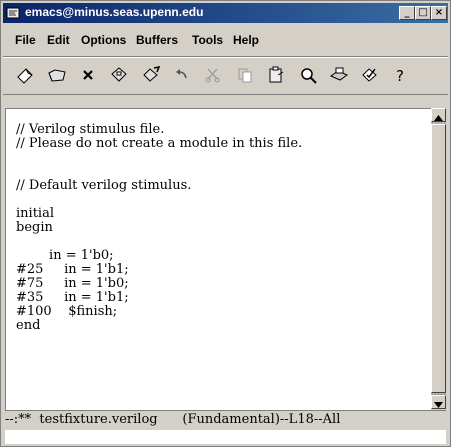 Image resolution: width=451 pixels, height=447 pixels. I want to click on close-x-icon, so click(88, 75).